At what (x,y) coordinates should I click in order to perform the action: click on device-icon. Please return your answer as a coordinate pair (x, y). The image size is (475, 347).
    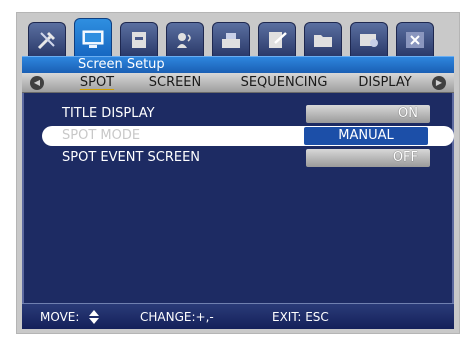
    Looking at the image, I should click on (369, 40).